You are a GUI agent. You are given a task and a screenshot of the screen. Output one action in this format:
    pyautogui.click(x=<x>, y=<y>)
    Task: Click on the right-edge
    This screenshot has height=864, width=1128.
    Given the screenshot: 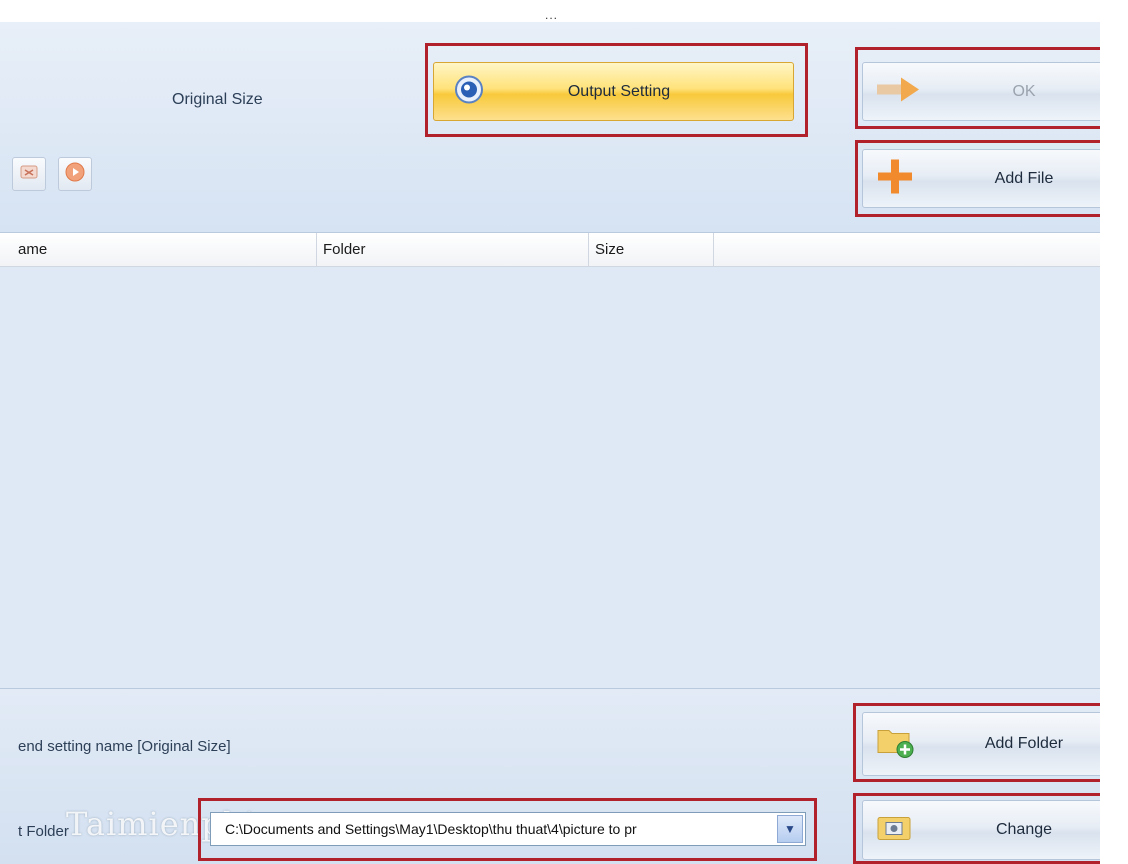 What is the action you would take?
    pyautogui.click(x=1114, y=432)
    